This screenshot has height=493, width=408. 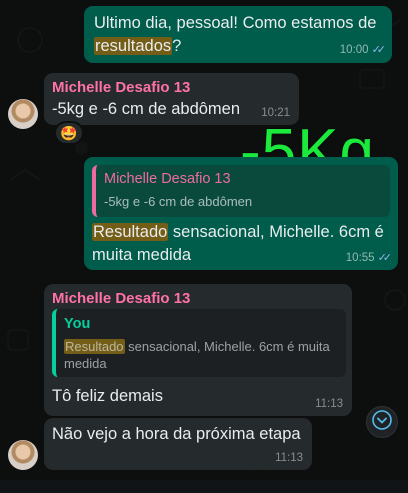 What do you see at coordinates (354, 50) in the screenshot?
I see `message-time: 10:00` at bounding box center [354, 50].